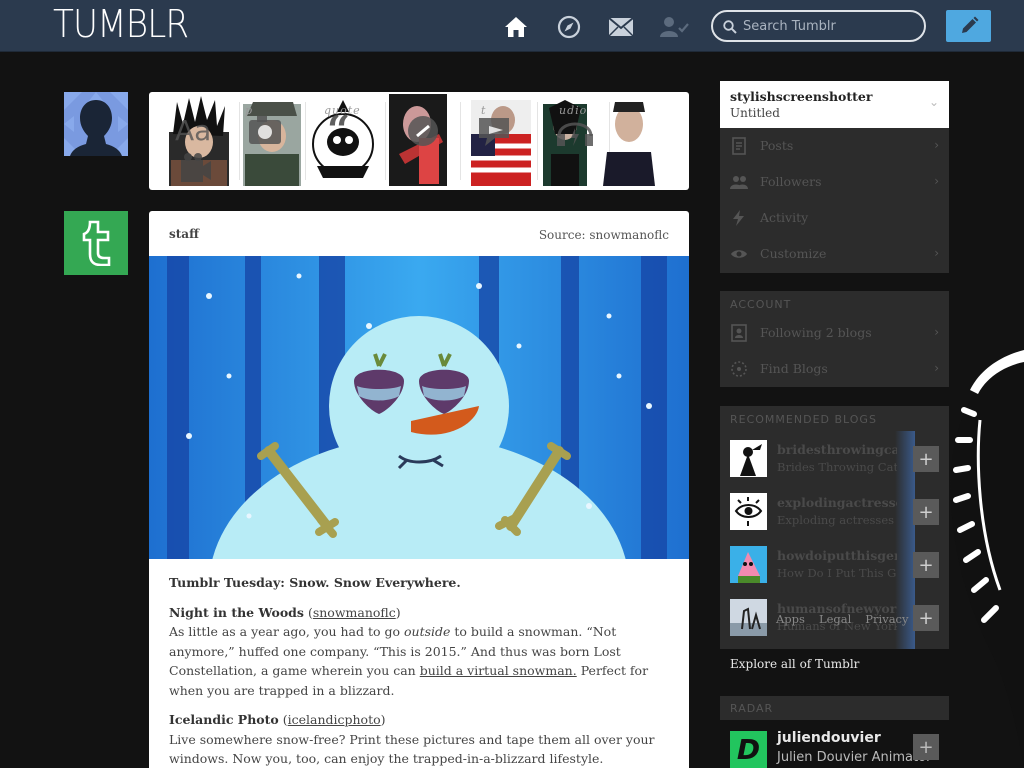 This screenshot has width=1024, height=768. Describe the element at coordinates (834, 708) in the screenshot. I see `radar-title: RADAR` at that location.